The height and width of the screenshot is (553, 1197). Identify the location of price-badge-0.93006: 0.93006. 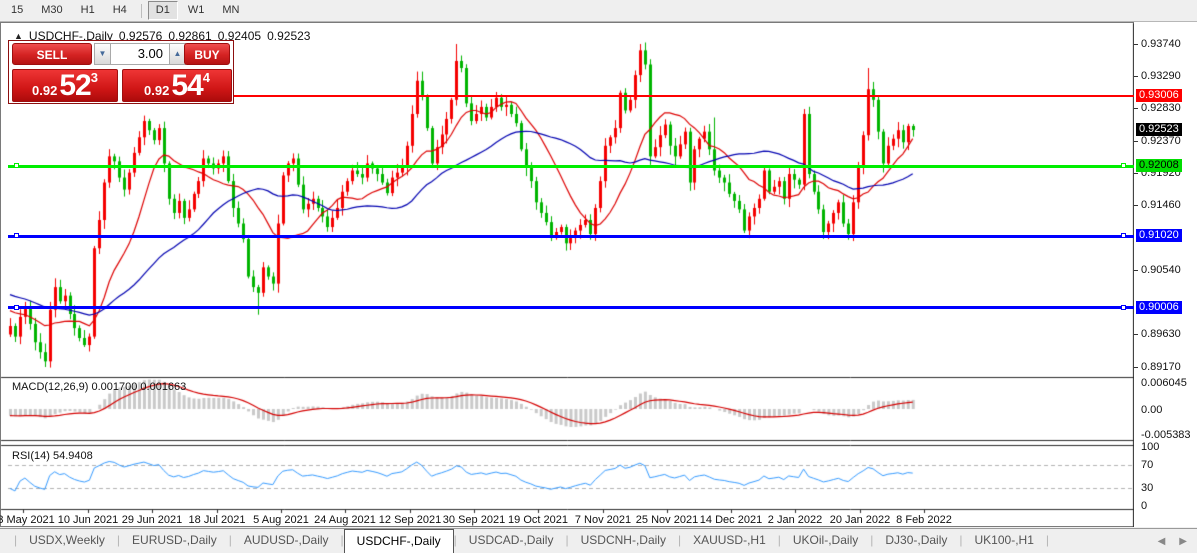
(1159, 95).